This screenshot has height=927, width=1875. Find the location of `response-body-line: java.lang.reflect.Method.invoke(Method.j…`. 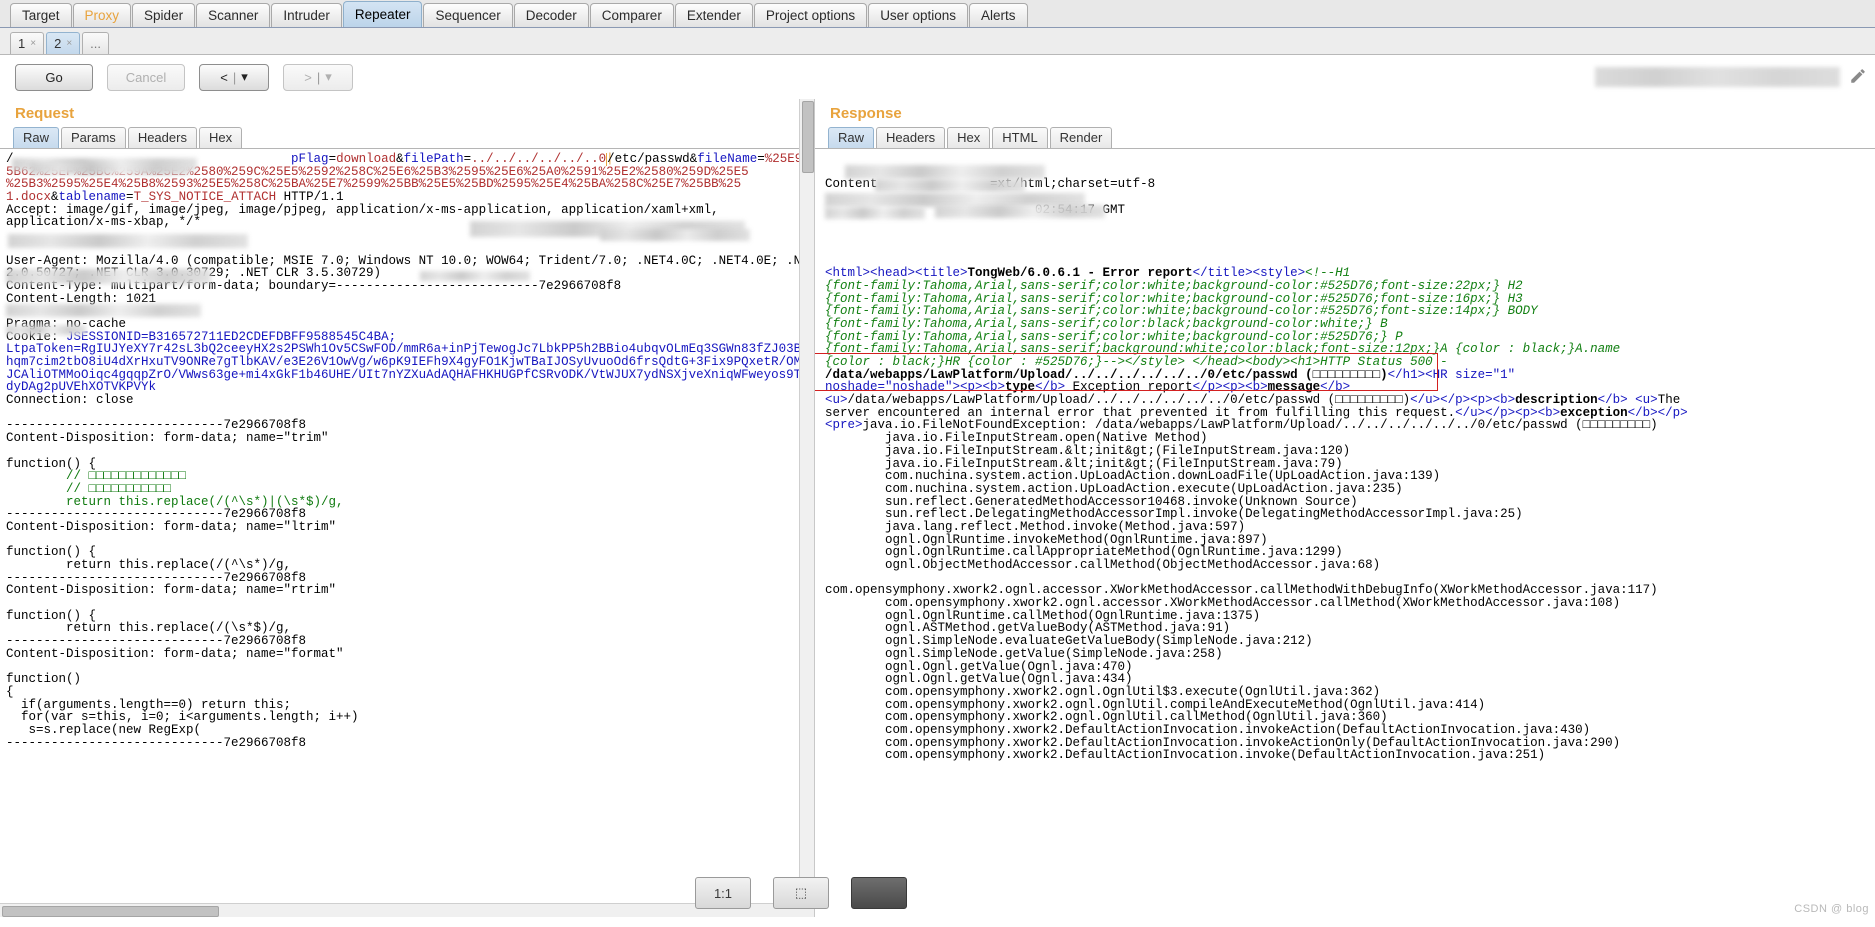

response-body-line: java.lang.reflect.Method.invoke(Method.j… is located at coordinates (1035, 526).